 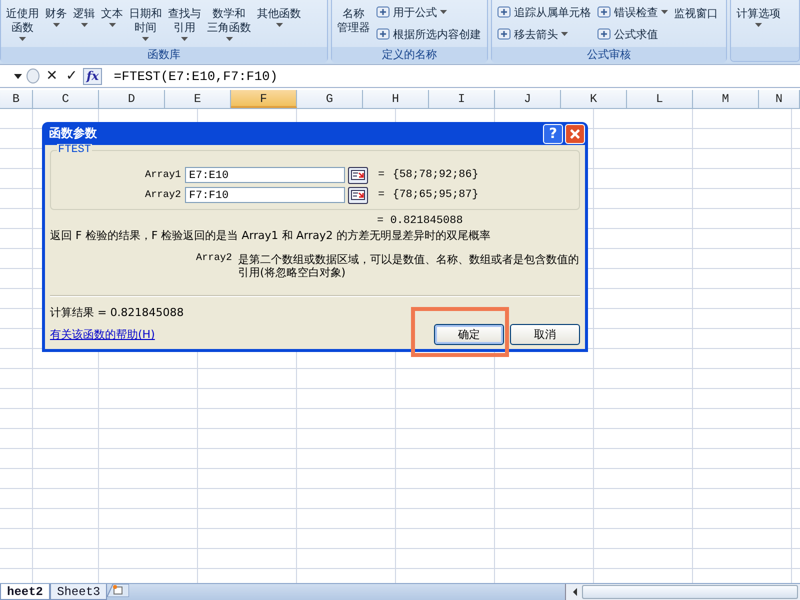 What do you see at coordinates (469, 334) in the screenshot?
I see `dialog-button: 确定` at bounding box center [469, 334].